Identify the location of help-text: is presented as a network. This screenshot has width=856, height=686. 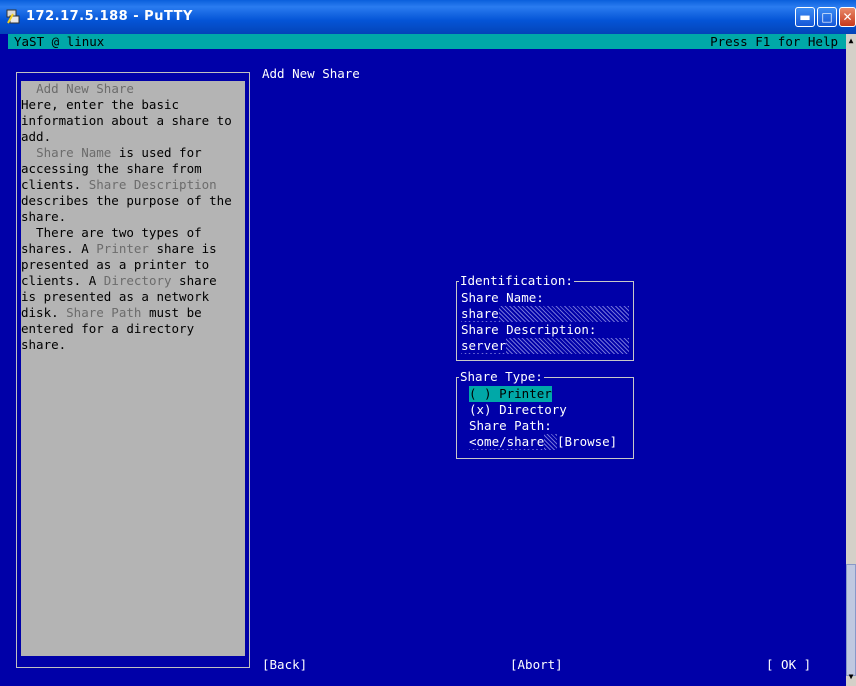
(115, 296).